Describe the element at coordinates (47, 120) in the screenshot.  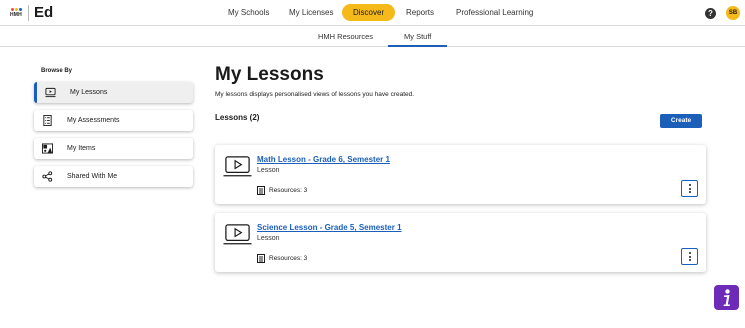
I see `assessment-icon` at that location.